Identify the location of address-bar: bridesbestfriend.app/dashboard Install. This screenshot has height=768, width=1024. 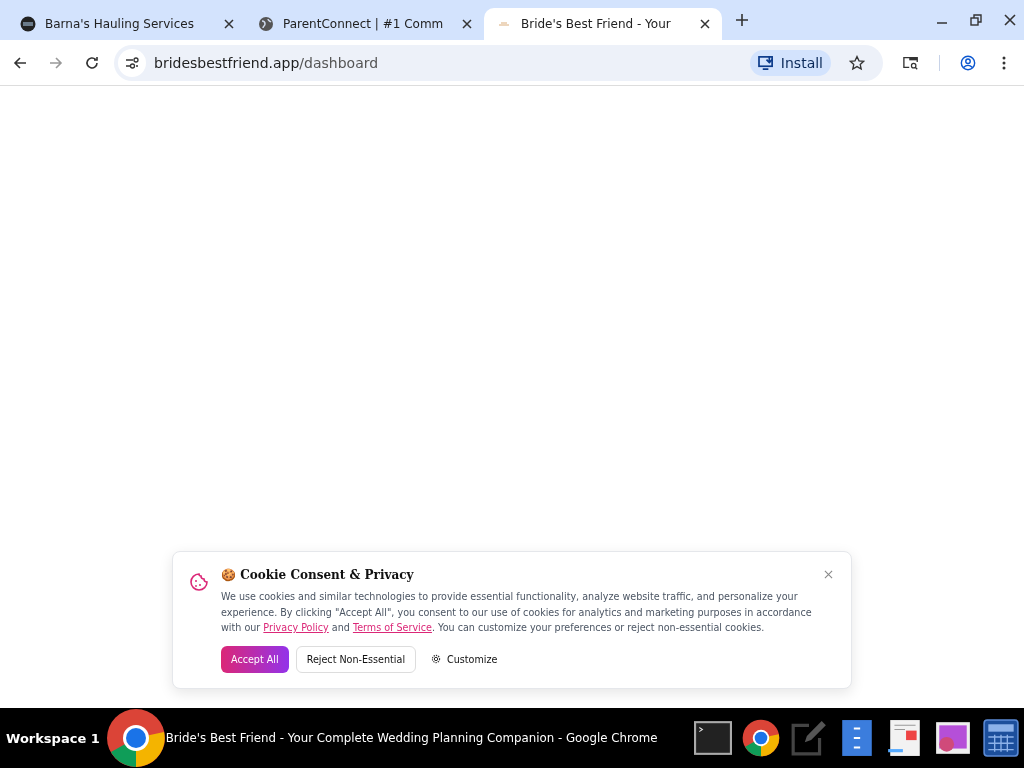
(498, 62).